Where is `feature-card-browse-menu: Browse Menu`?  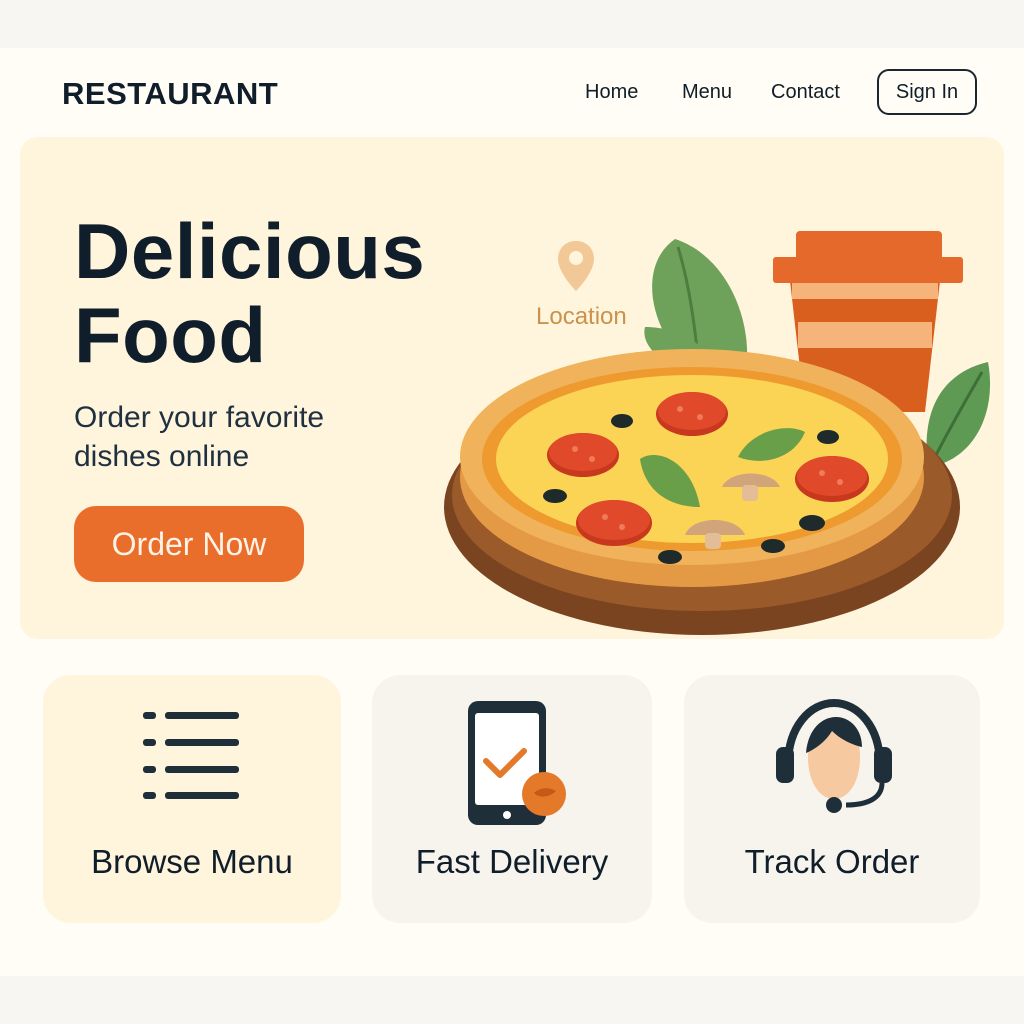
feature-card-browse-menu: Browse Menu is located at coordinates (192, 799).